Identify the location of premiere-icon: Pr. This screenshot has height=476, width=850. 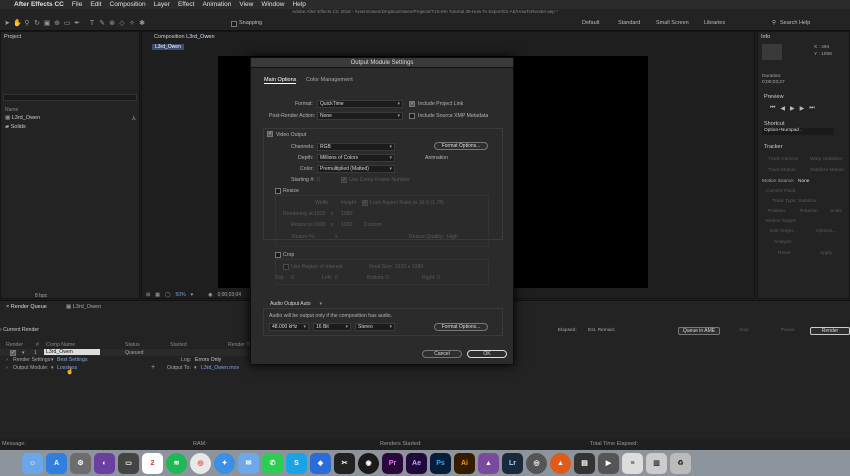
(392, 463).